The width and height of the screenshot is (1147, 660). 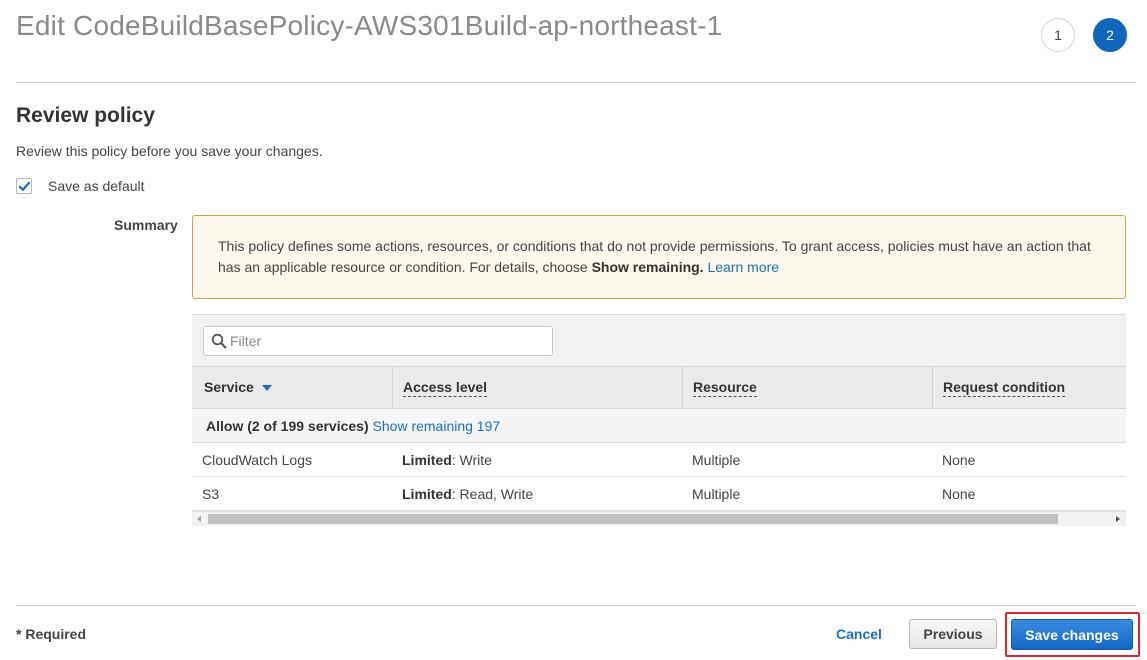 I want to click on service-link: CloudWatch Logs, so click(x=257, y=460).